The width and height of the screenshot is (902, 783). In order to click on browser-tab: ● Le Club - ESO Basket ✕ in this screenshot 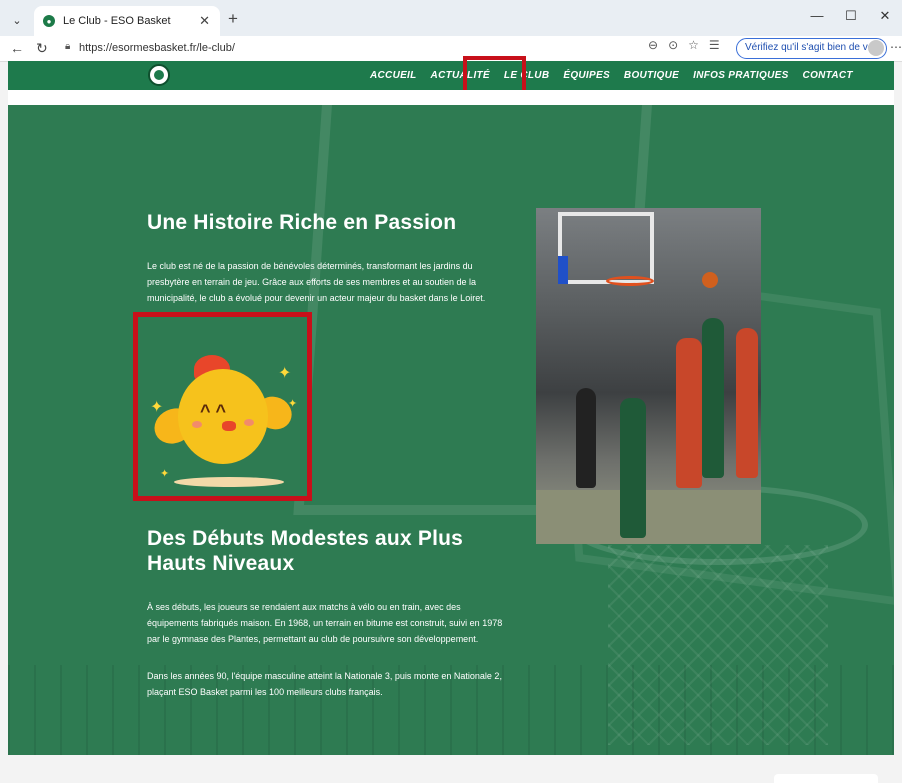, I will do `click(127, 21)`.